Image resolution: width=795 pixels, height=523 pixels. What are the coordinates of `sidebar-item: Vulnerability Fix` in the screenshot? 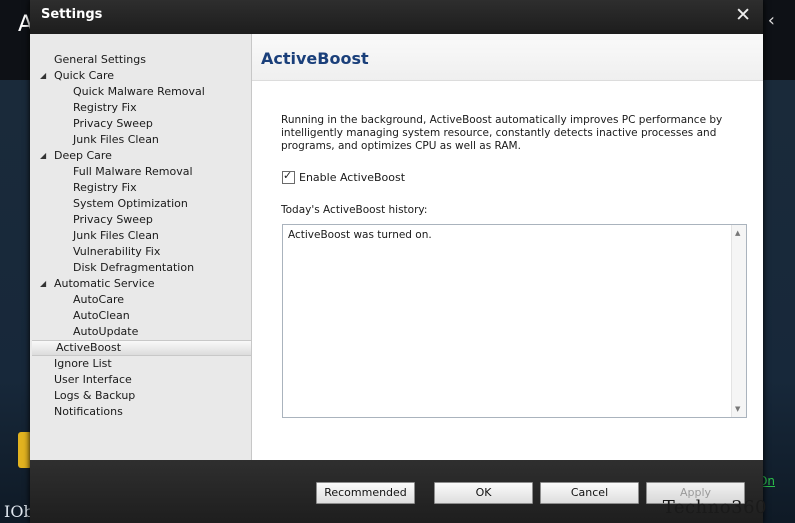 It's located at (140, 252).